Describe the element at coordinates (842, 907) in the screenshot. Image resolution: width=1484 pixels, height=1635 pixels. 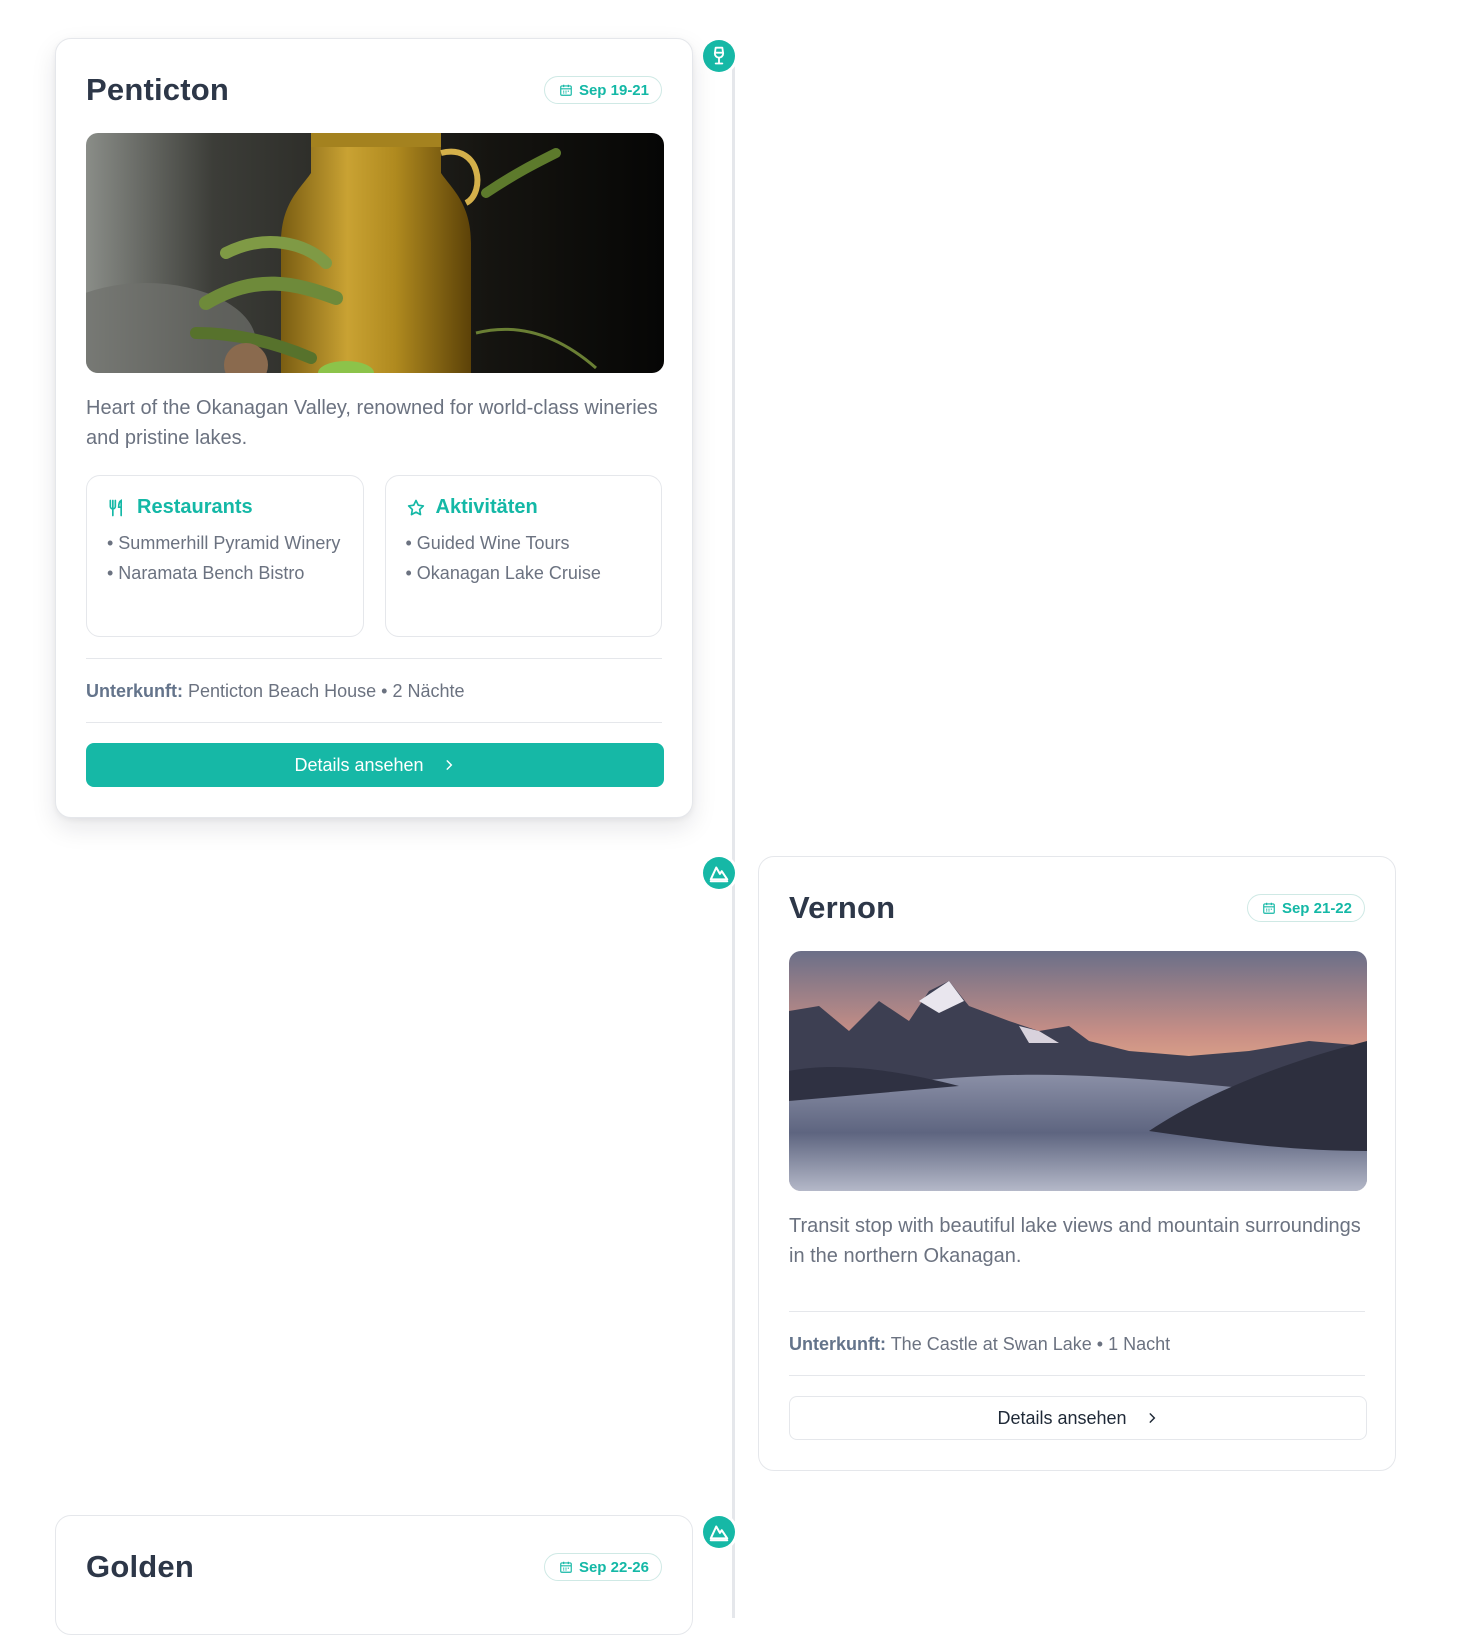
I see `stop-title: Vernon` at that location.